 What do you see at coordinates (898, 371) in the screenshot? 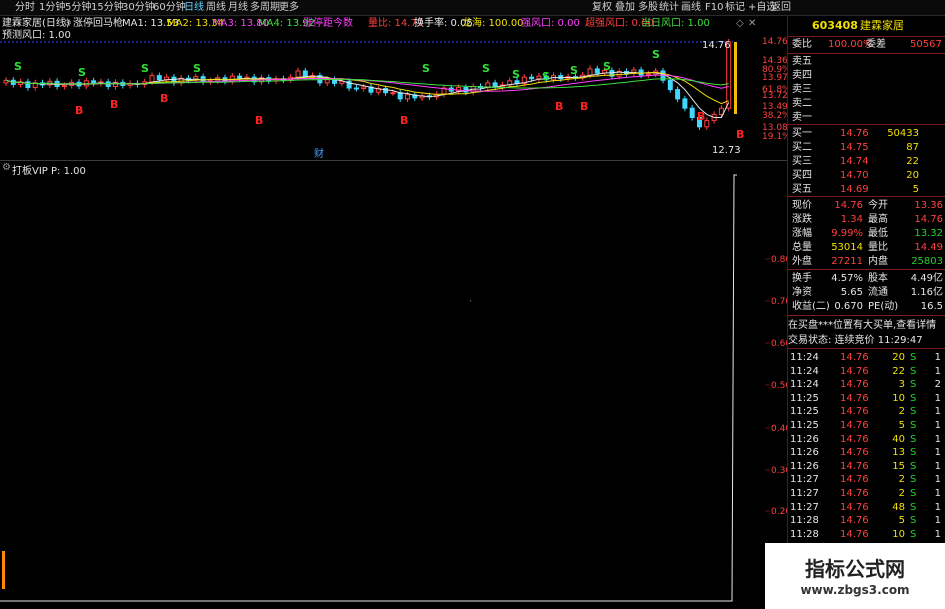
I see `tick-volume: 22` at bounding box center [898, 371].